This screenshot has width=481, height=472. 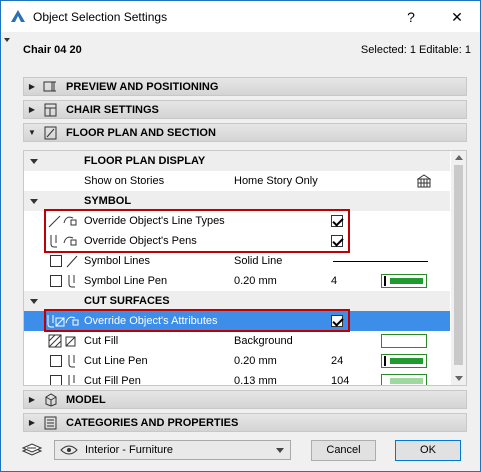 What do you see at coordinates (69, 450) in the screenshot?
I see `eye-icon` at bounding box center [69, 450].